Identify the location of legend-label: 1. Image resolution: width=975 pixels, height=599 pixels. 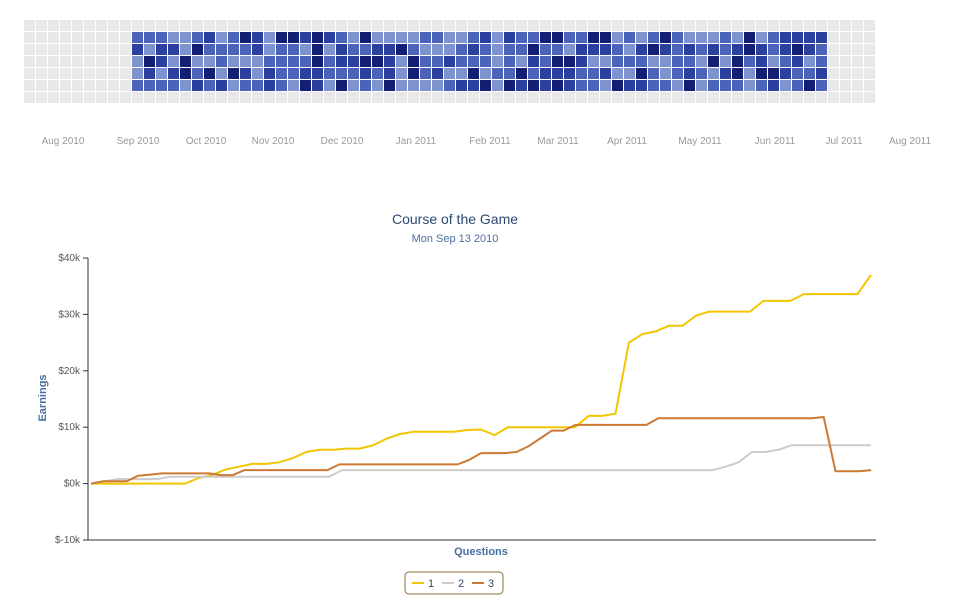
(431, 584).